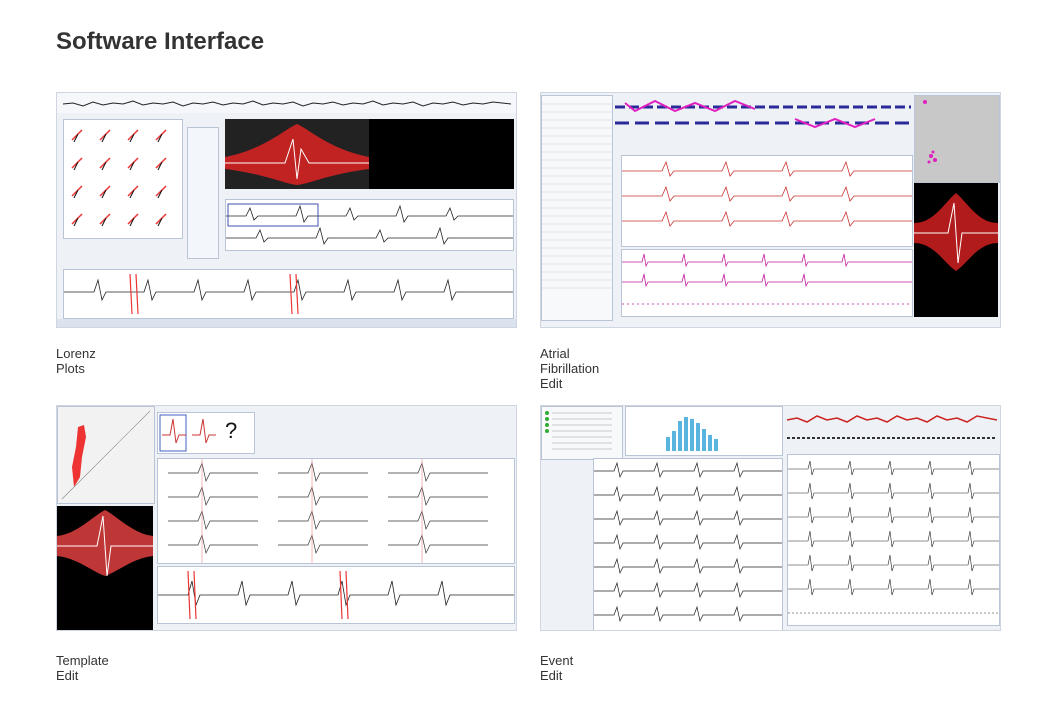  What do you see at coordinates (297, 154) in the screenshot?
I see `overlay-plot` at bounding box center [297, 154].